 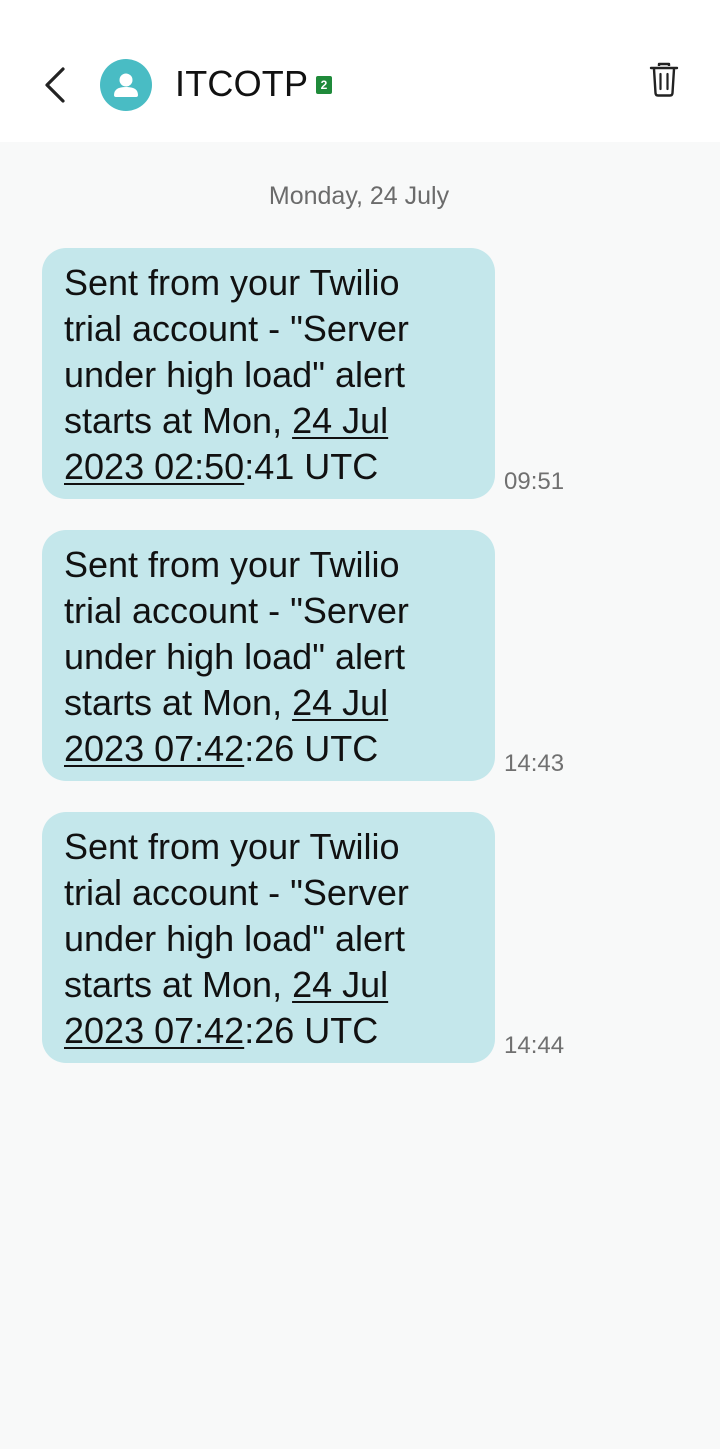 What do you see at coordinates (324, 85) in the screenshot?
I see `sim-badge: 2` at bounding box center [324, 85].